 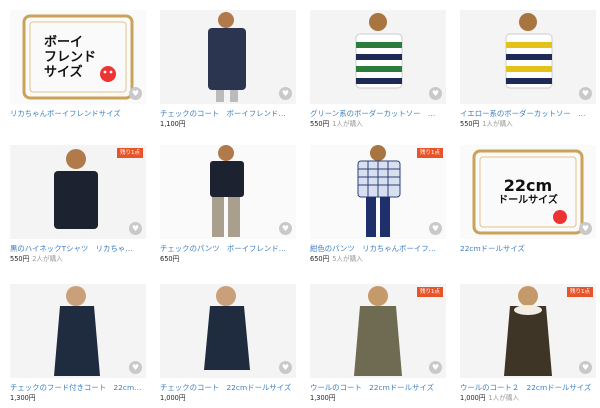 What do you see at coordinates (228, 124) in the screenshot?
I see `product-meta: 1,100円` at bounding box center [228, 124].